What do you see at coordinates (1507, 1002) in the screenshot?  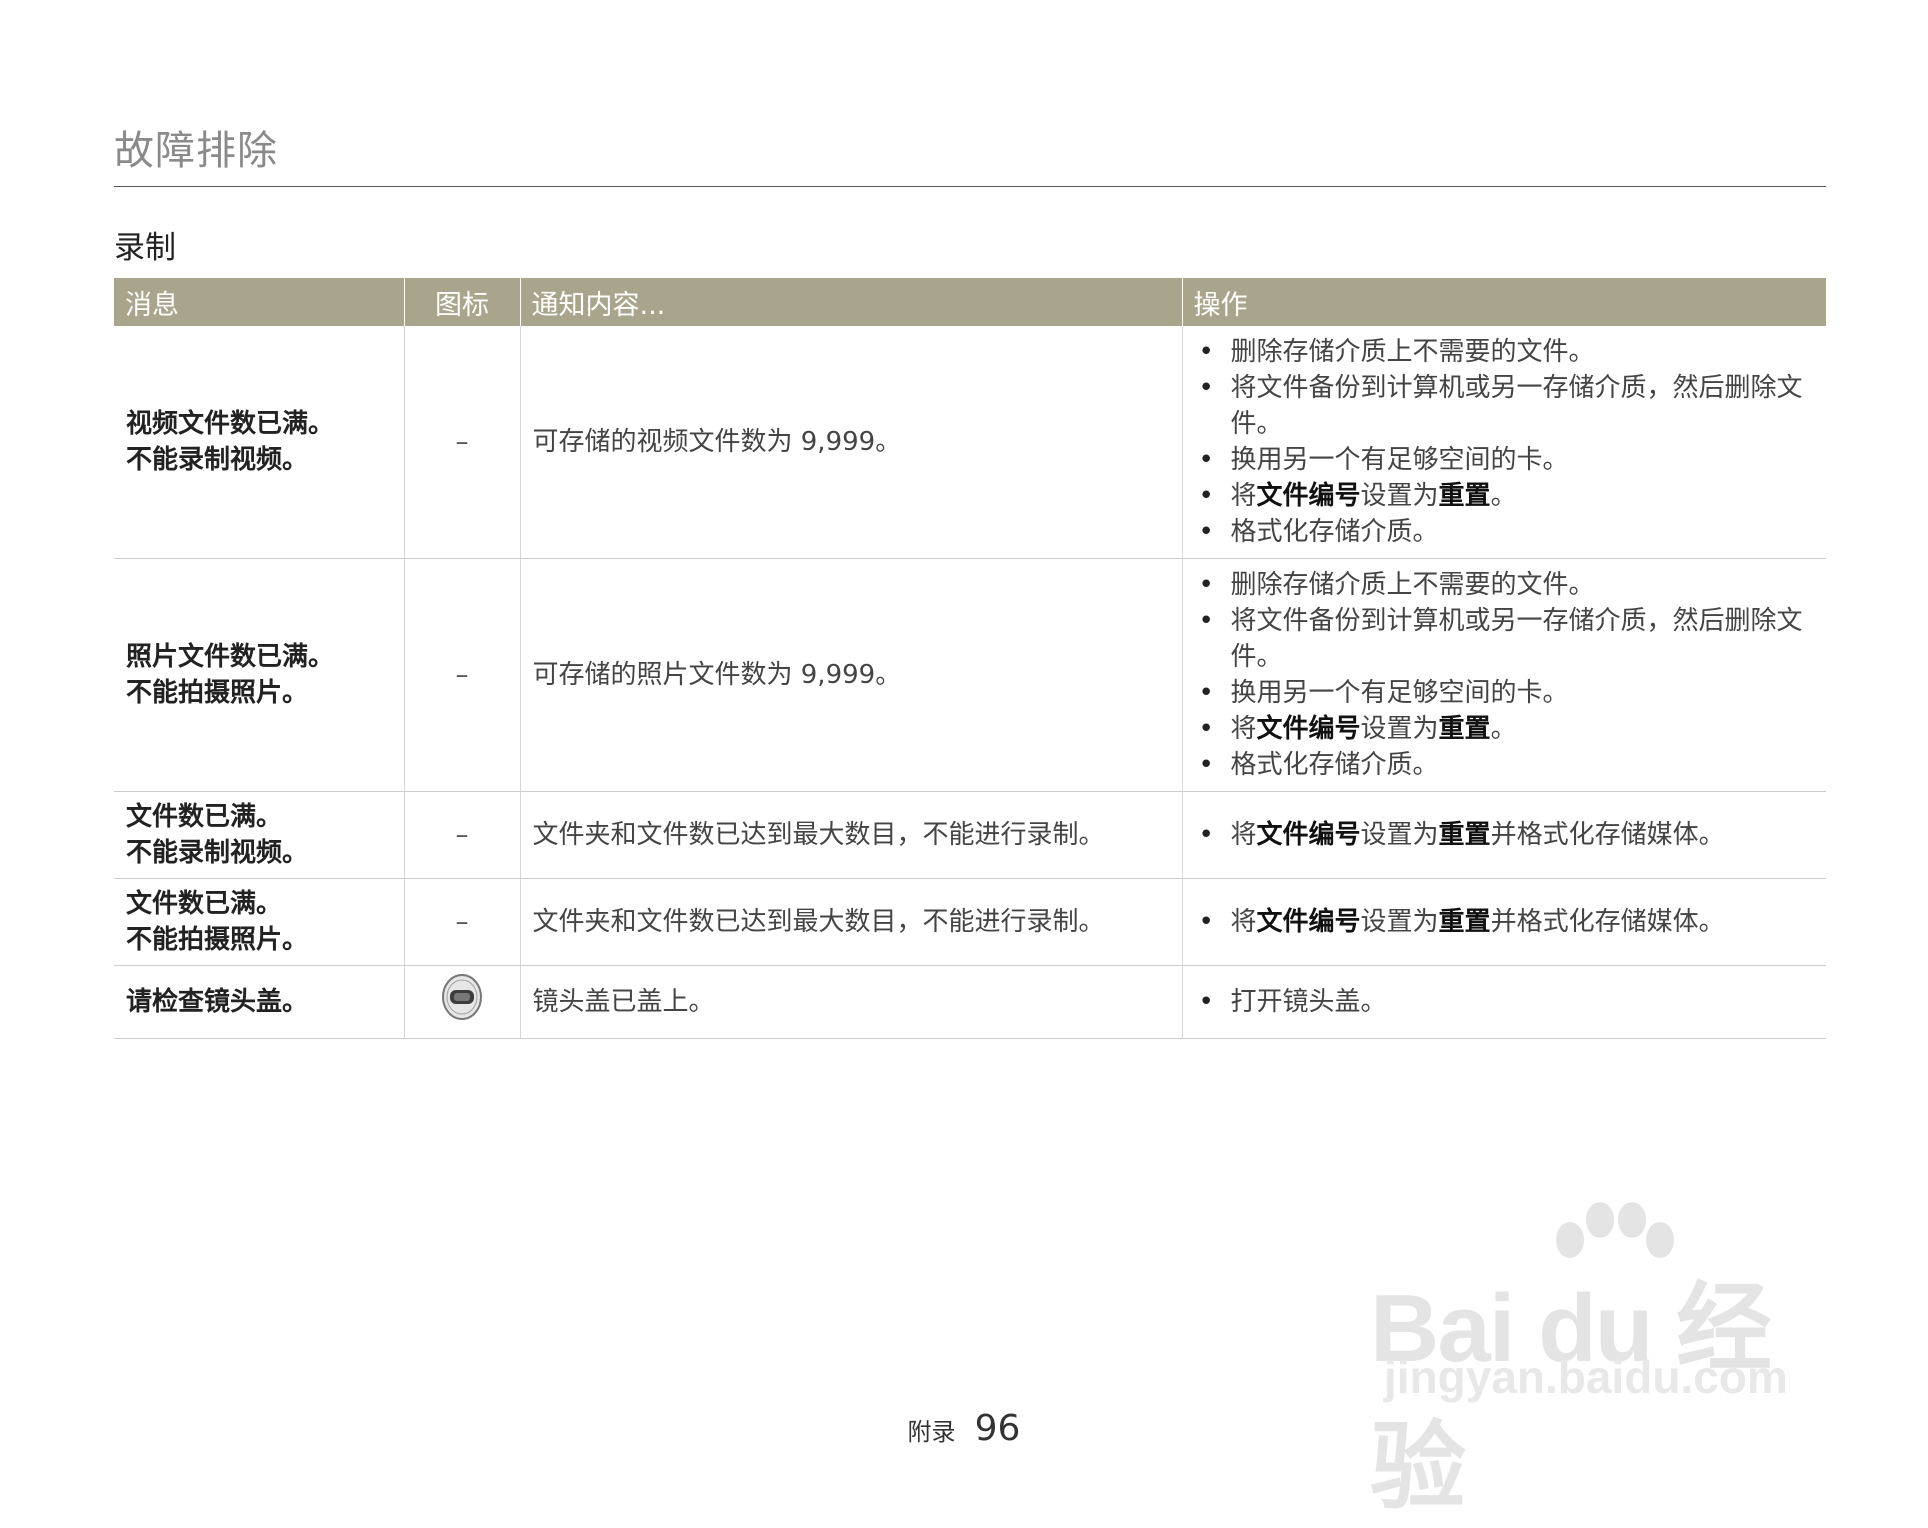 I see `action-item: 打开镜头盖。` at bounding box center [1507, 1002].